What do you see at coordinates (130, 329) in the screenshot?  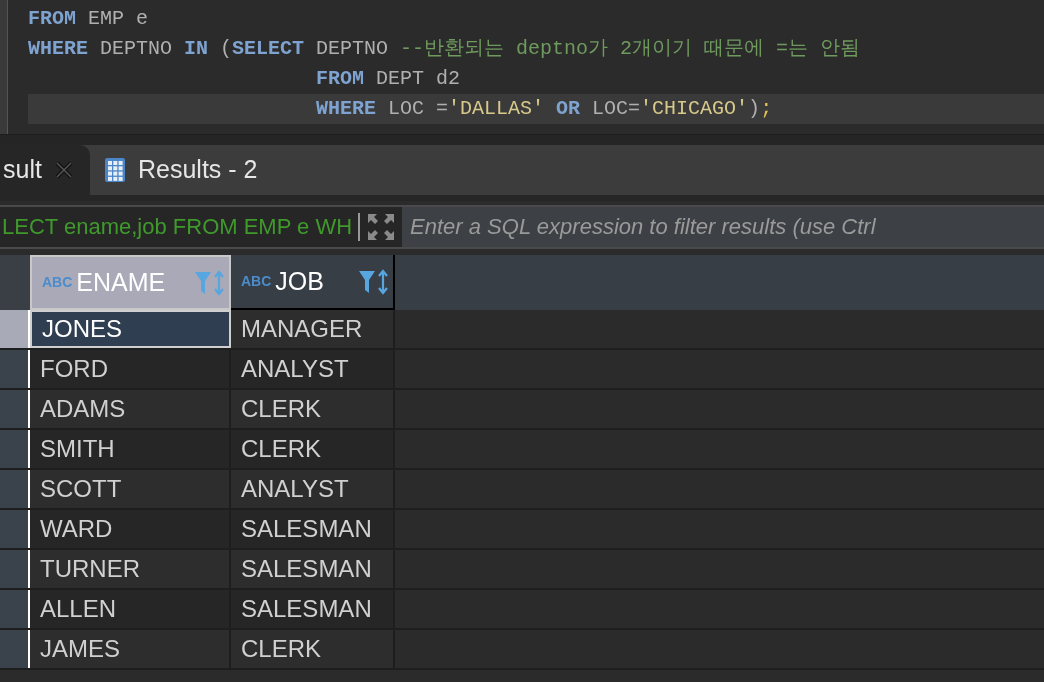 I see `table-cell: JONES` at bounding box center [130, 329].